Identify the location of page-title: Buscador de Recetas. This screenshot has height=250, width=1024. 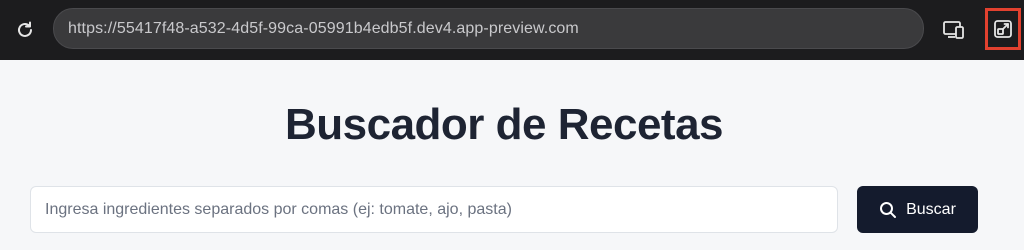
(504, 124).